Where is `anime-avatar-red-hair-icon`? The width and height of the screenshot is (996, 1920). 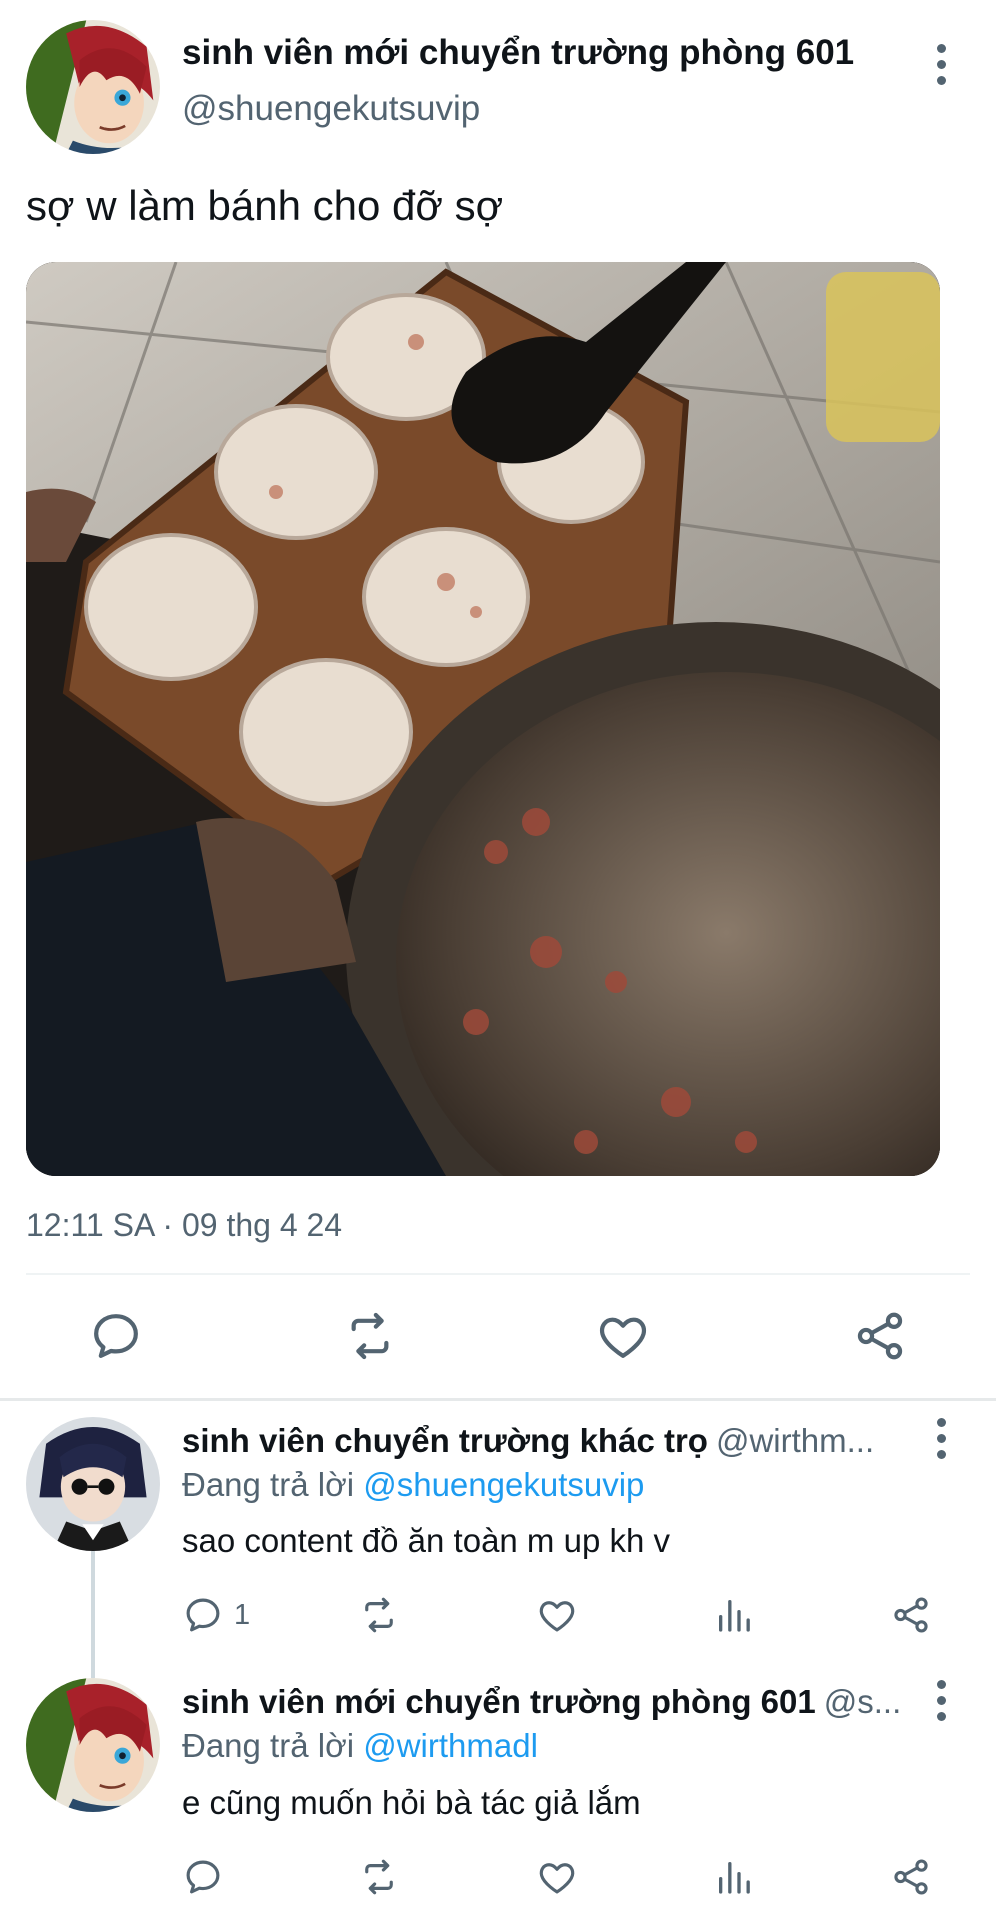 anime-avatar-red-hair-icon is located at coordinates (93, 1745).